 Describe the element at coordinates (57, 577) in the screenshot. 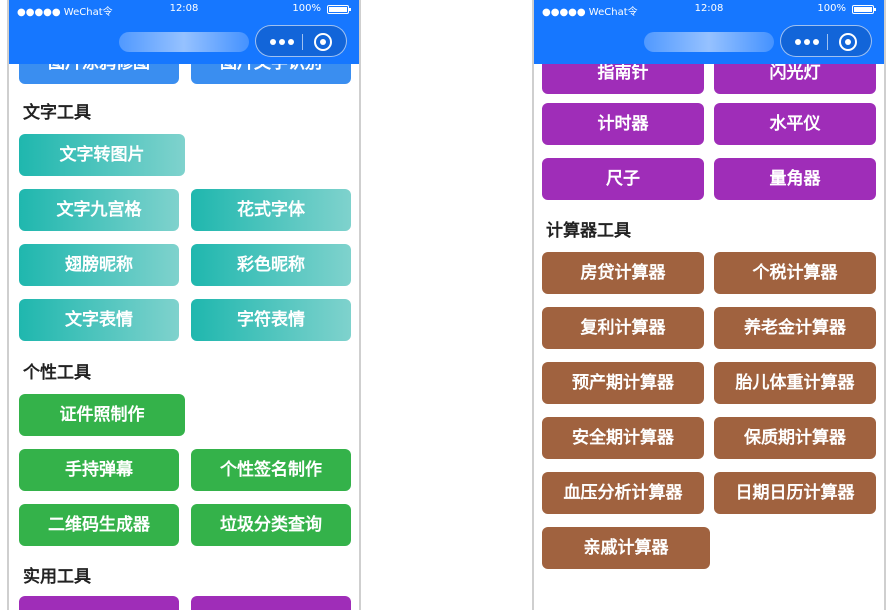

I see `section-title-utility-tools: 实用工具` at that location.